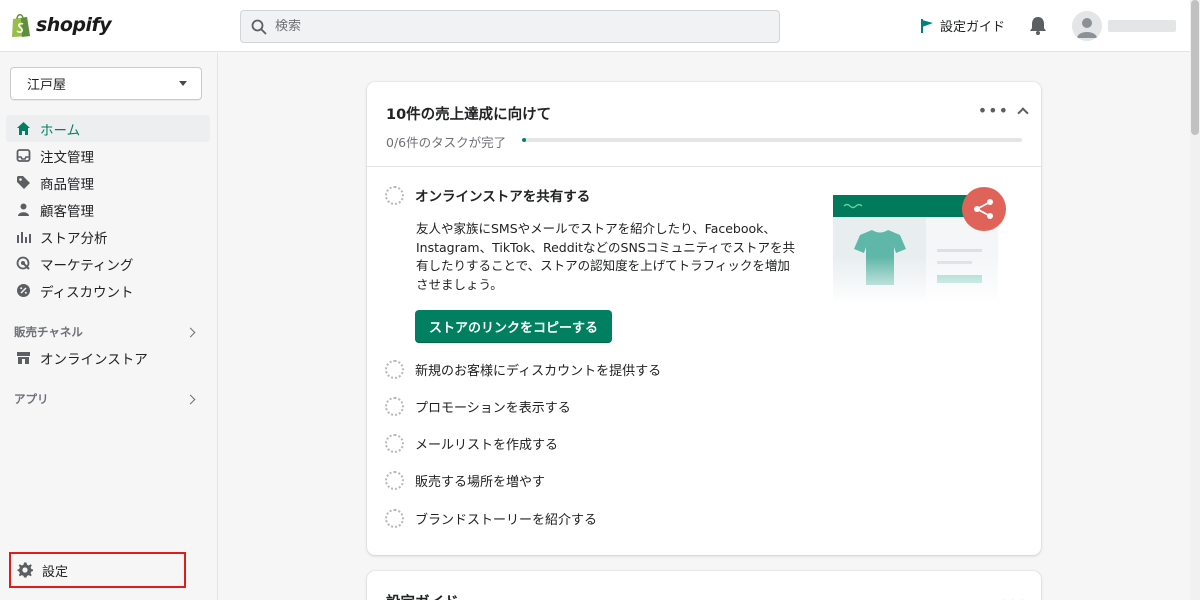 The width and height of the screenshot is (1200, 600). What do you see at coordinates (1195, 67) in the screenshot?
I see `scrollbar-thumb` at bounding box center [1195, 67].